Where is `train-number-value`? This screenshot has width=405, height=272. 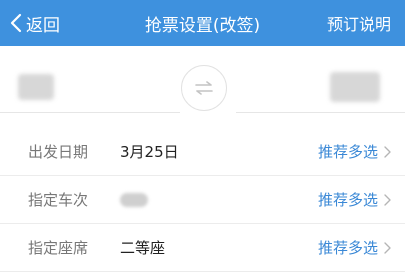
train-number-value is located at coordinates (134, 199).